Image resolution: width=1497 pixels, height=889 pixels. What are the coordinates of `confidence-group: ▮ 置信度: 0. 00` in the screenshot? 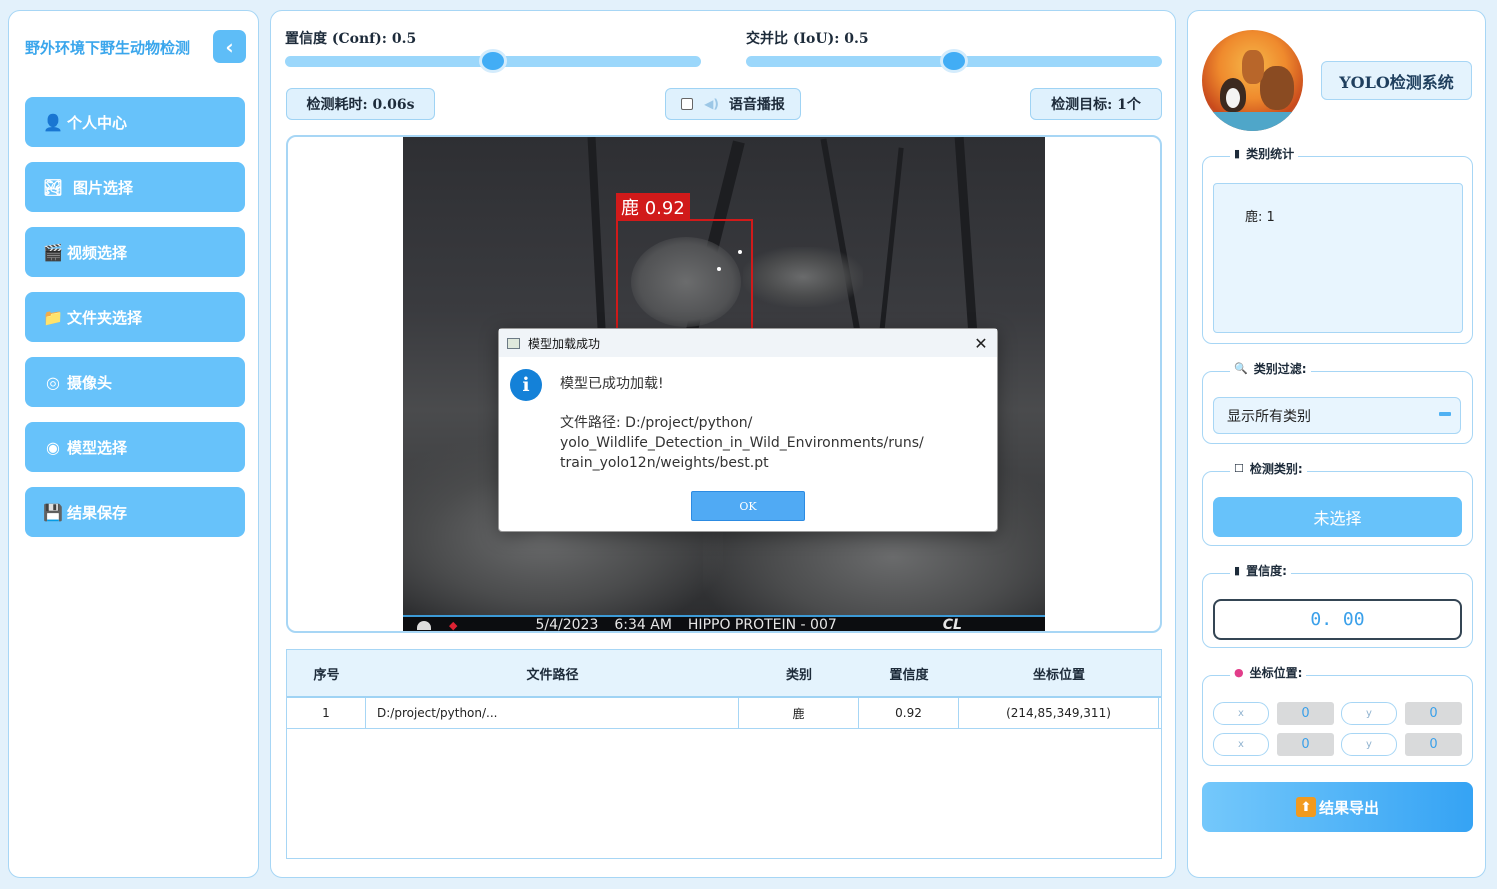 It's located at (1337, 605).